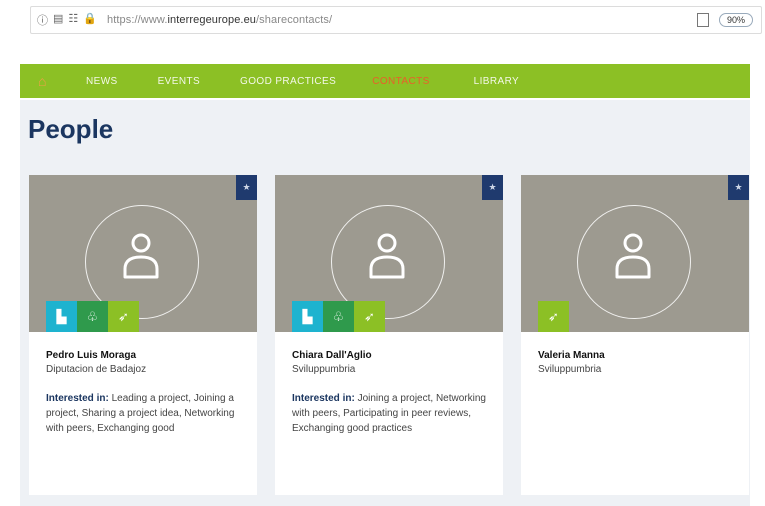  Describe the element at coordinates (71, 129) in the screenshot. I see `page-title: People` at that location.